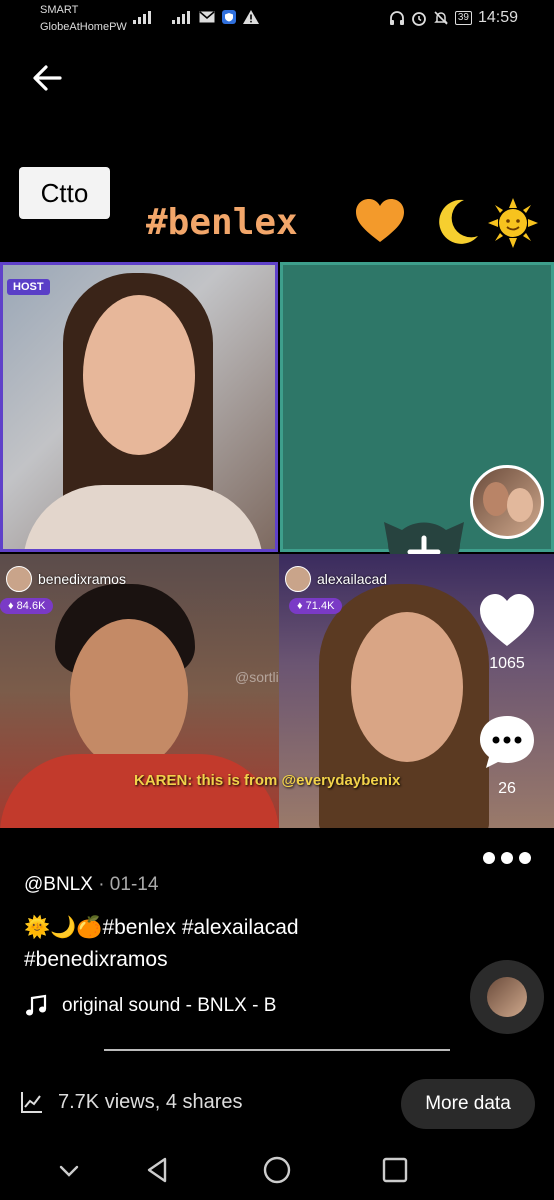 This screenshot has width=554, height=1200. I want to click on creator-avatar, so click(507, 502).